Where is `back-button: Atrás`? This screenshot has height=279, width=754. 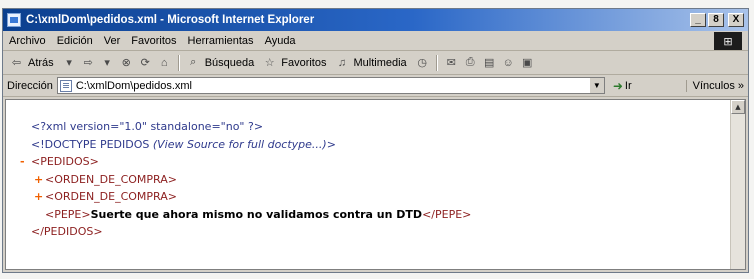
back-button: Atrás is located at coordinates (41, 63).